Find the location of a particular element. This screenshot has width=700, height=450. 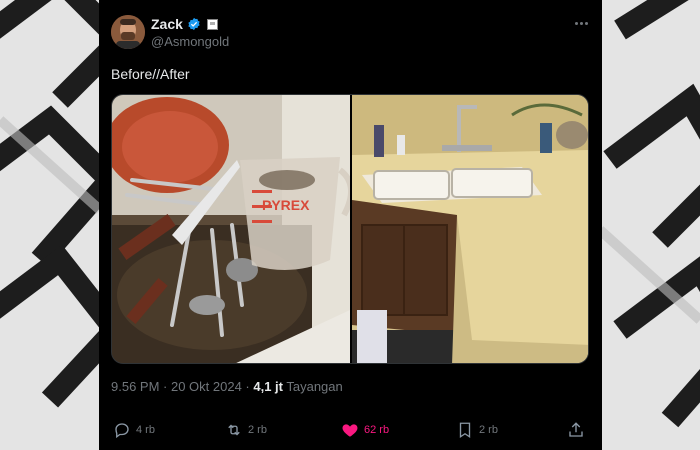

reply-button: 4 rb is located at coordinates (134, 430).